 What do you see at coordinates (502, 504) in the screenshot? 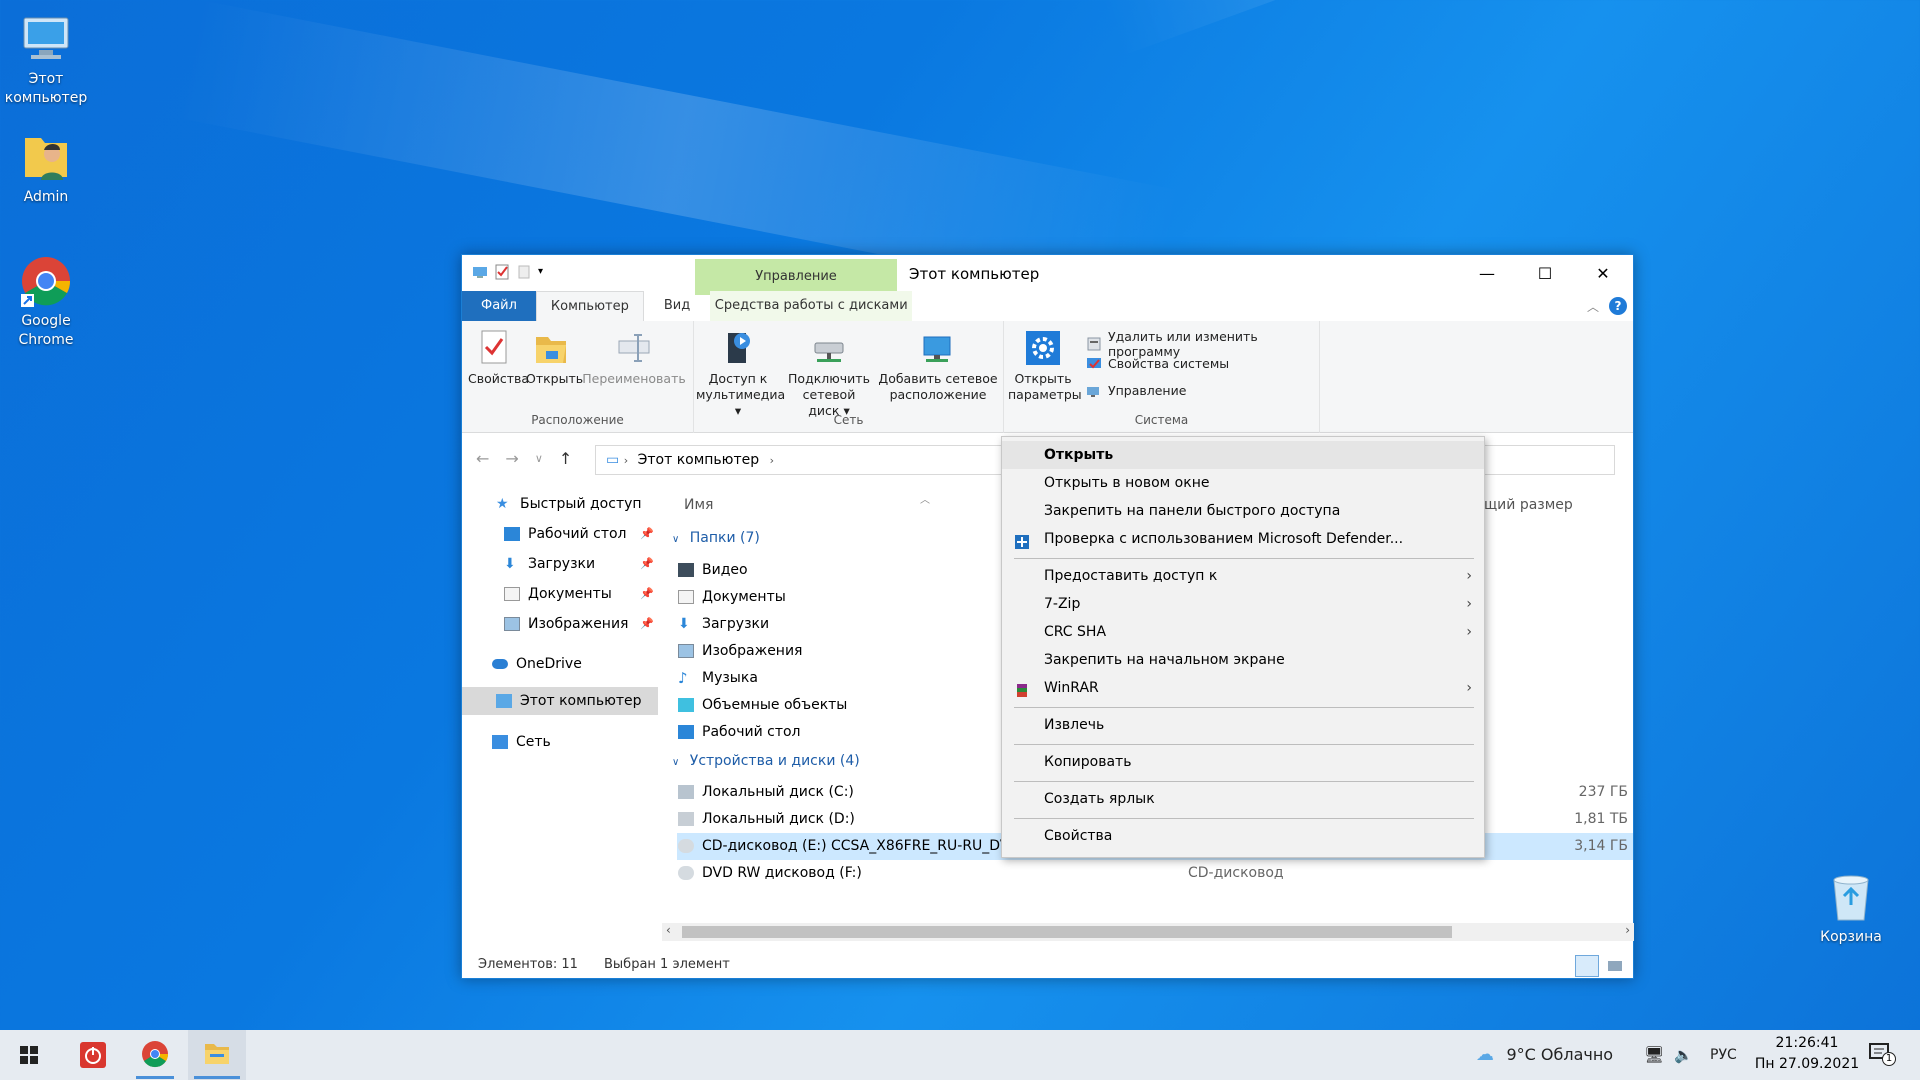
I see `star-icon: ★` at bounding box center [502, 504].